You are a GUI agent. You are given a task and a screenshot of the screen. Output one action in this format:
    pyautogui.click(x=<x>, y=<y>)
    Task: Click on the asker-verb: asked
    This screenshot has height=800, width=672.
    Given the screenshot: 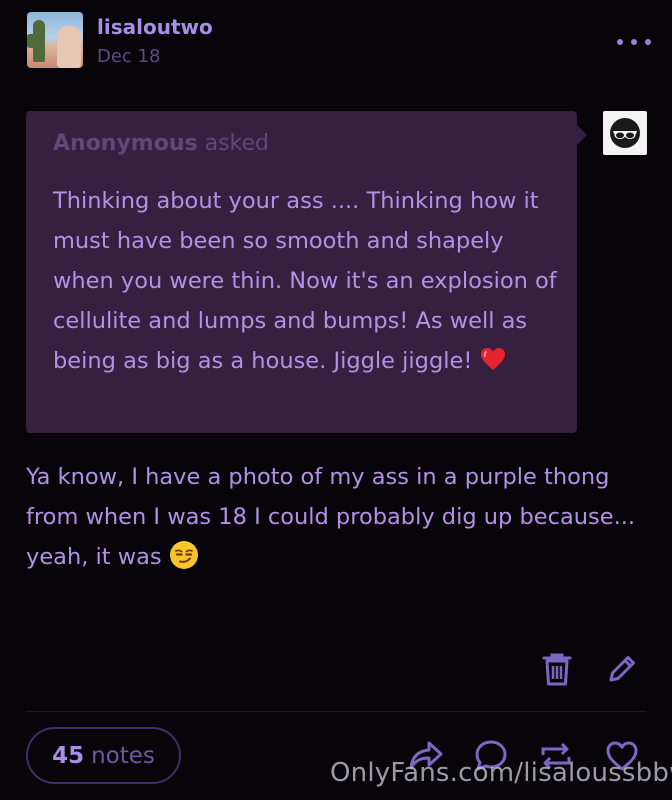 What is the action you would take?
    pyautogui.click(x=237, y=143)
    